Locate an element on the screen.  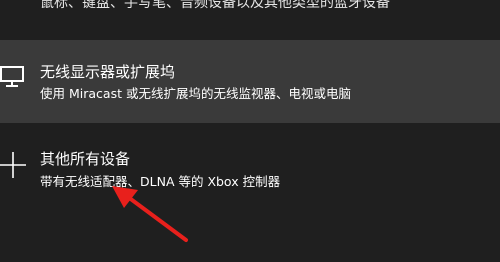
wireless-display-description: 使用 Miracast 或无线扩展坞的无线监视器、电视或电脑 is located at coordinates (195, 93).